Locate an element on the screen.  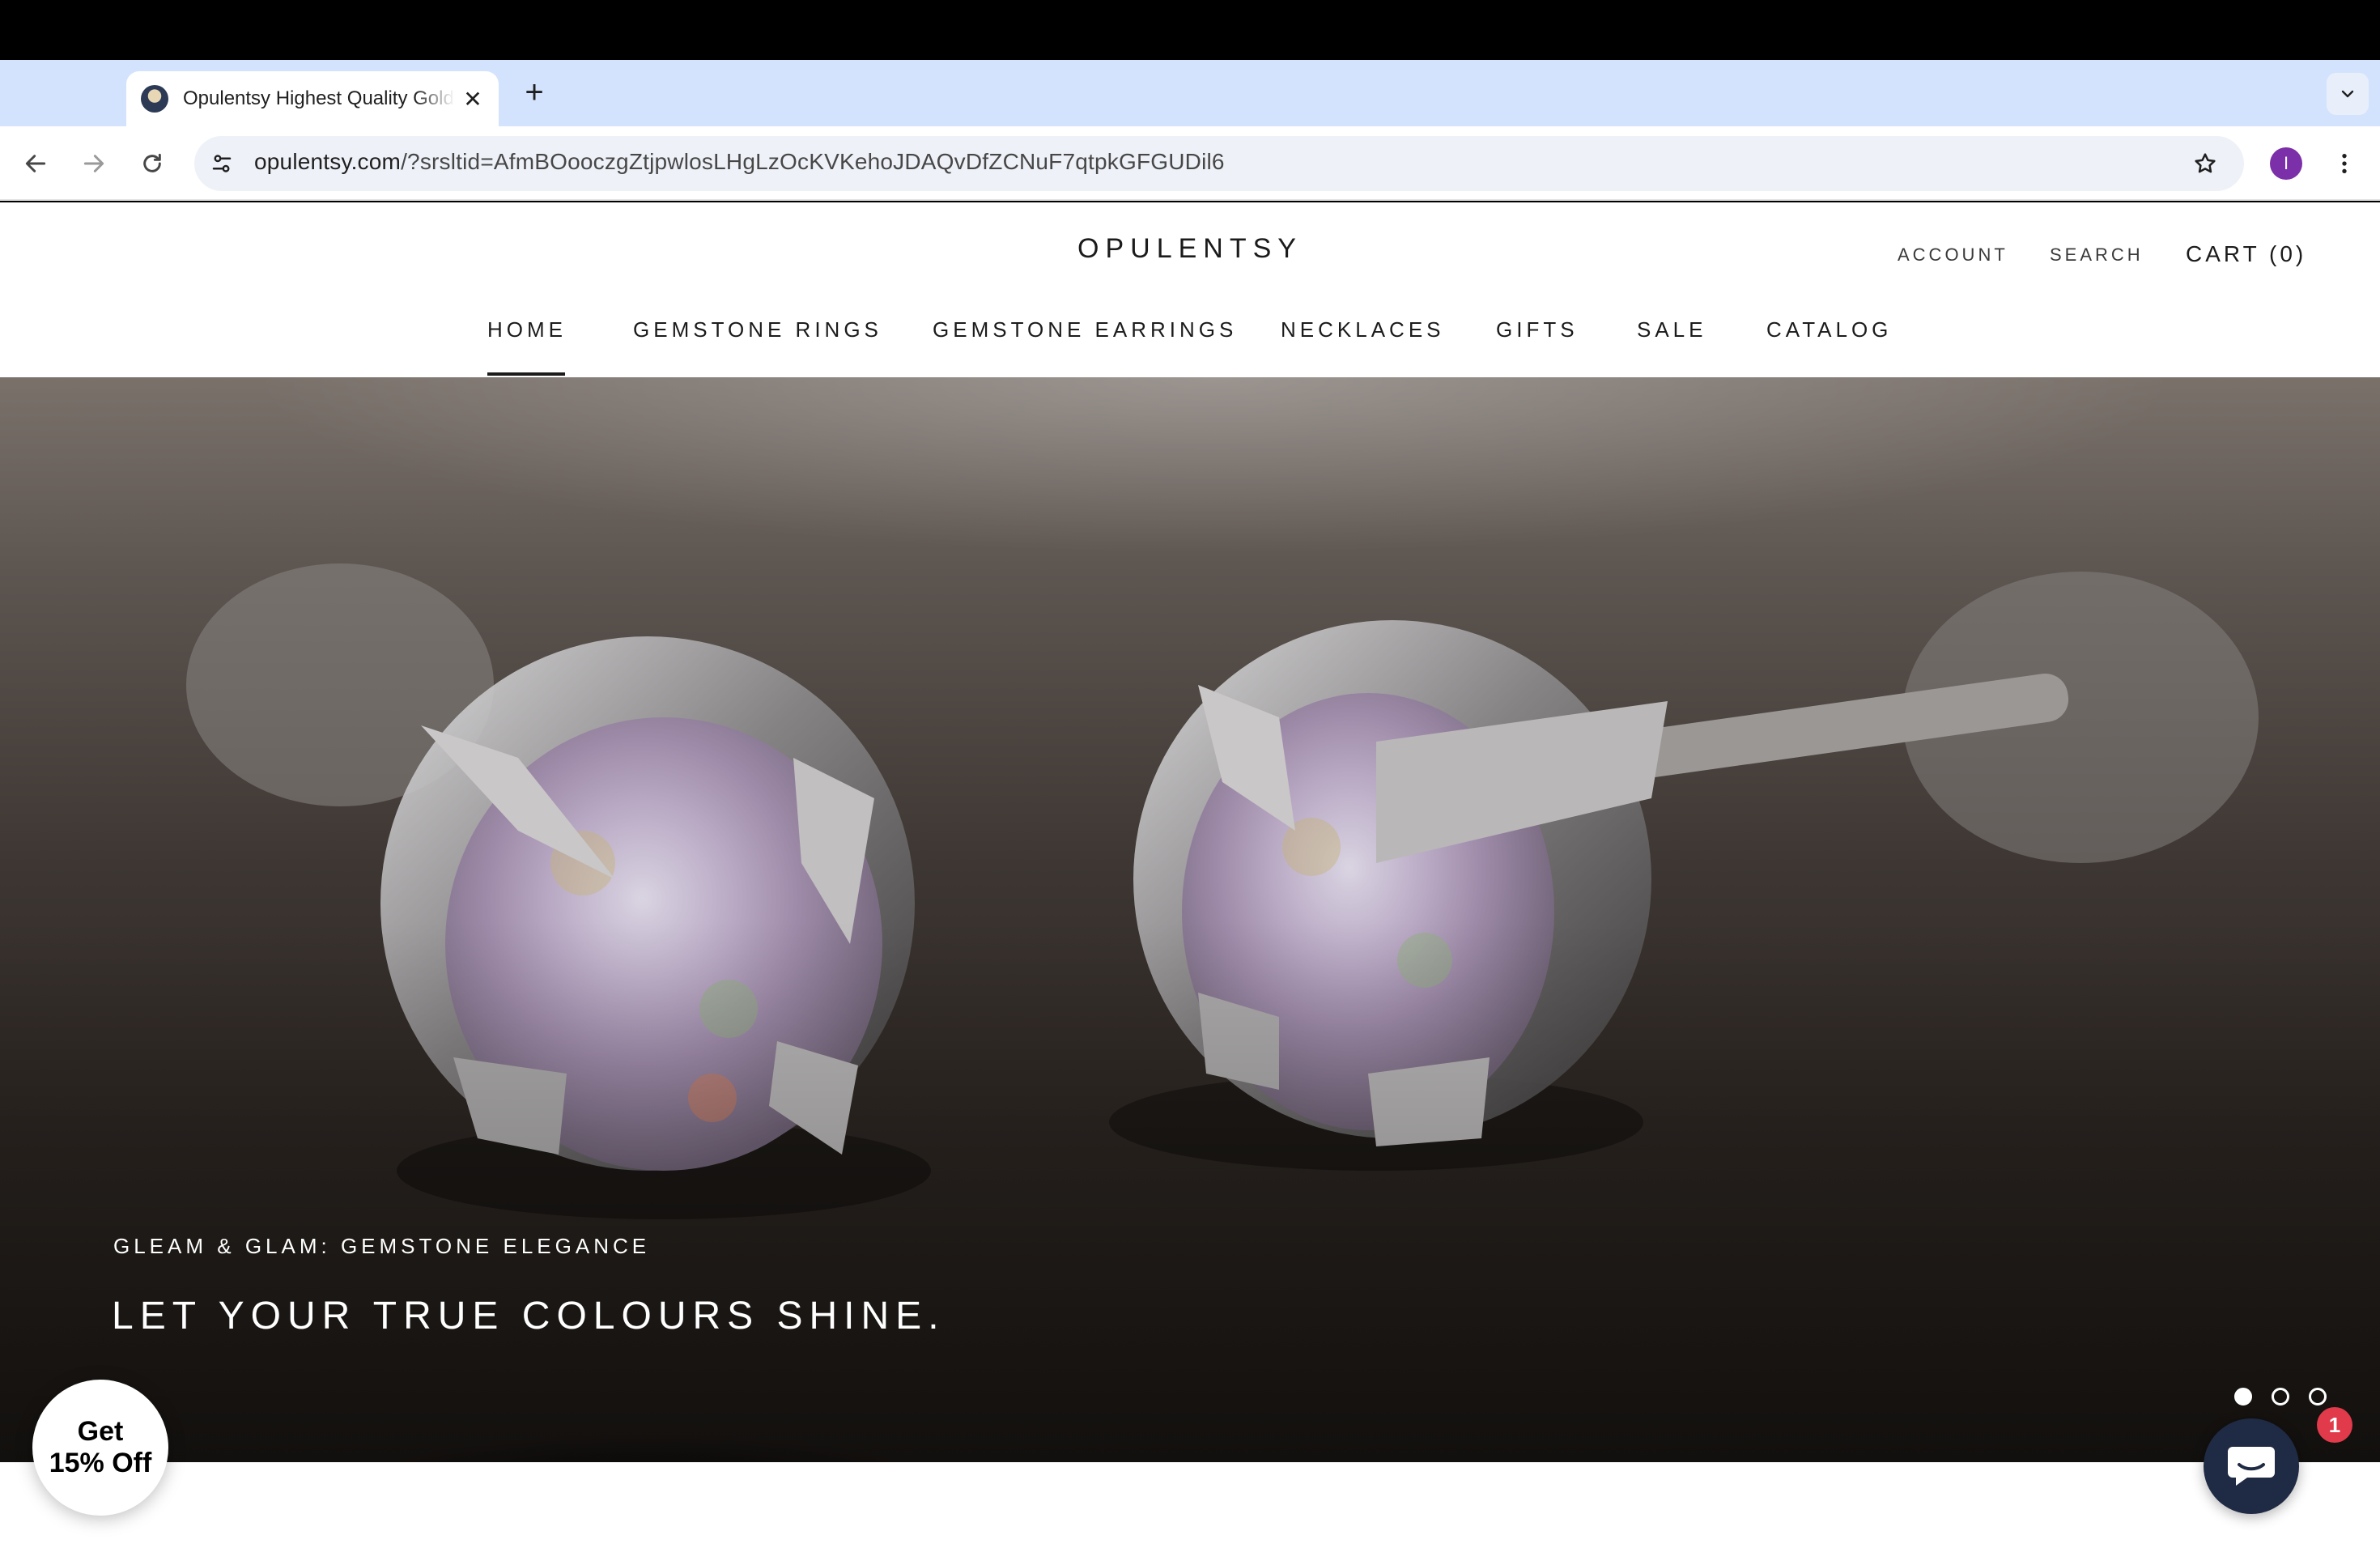
nav-item-necklaces: NECKLACES is located at coordinates (1363, 329).